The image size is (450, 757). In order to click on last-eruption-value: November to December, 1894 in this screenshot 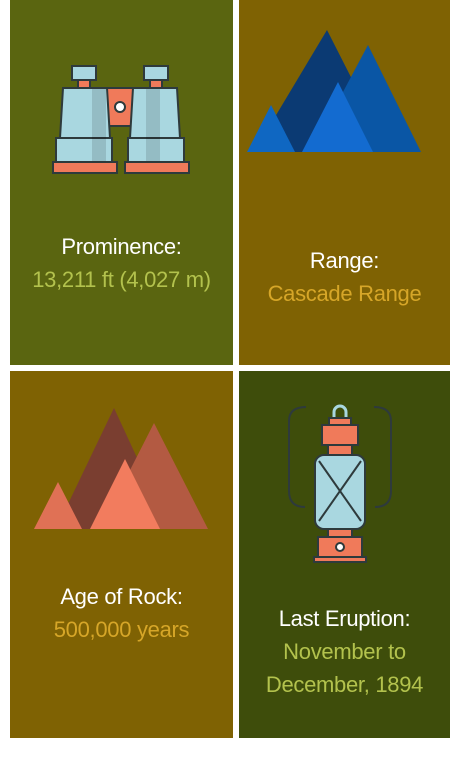, I will do `click(344, 668)`.